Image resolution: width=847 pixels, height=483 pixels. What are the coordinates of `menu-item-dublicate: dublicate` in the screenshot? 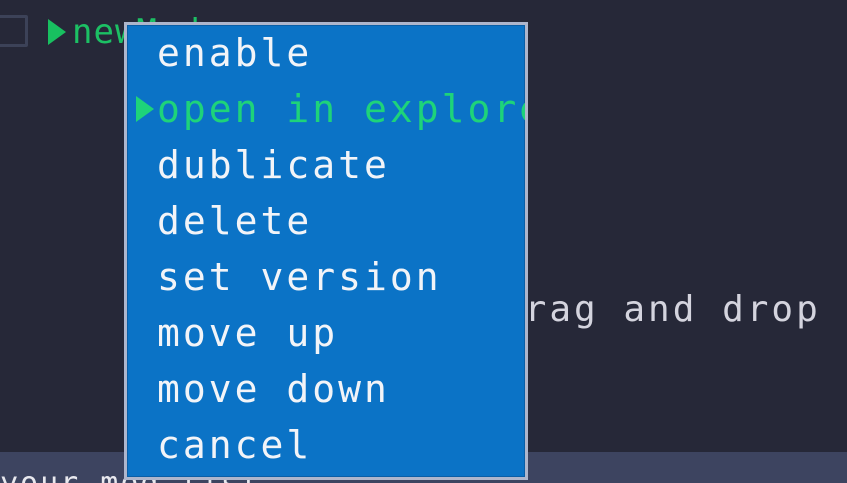 It's located at (326, 165).